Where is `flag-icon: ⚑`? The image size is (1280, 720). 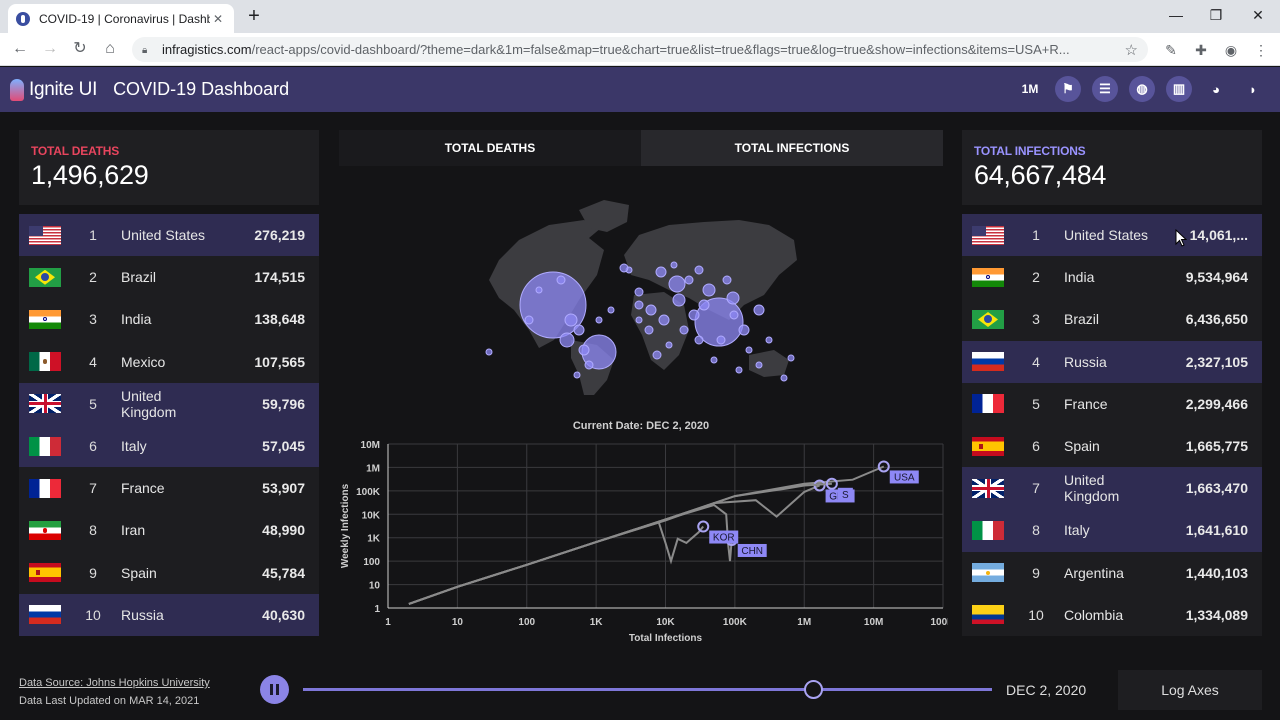
flag-icon: ⚑ is located at coordinates (1068, 89).